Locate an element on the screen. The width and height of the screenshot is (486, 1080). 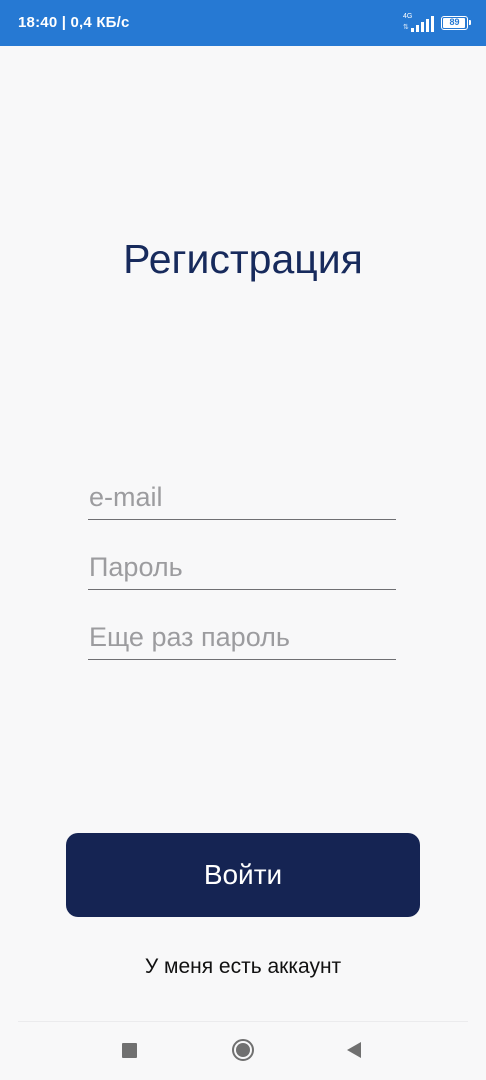
battery-percent: 89 is located at coordinates (454, 22).